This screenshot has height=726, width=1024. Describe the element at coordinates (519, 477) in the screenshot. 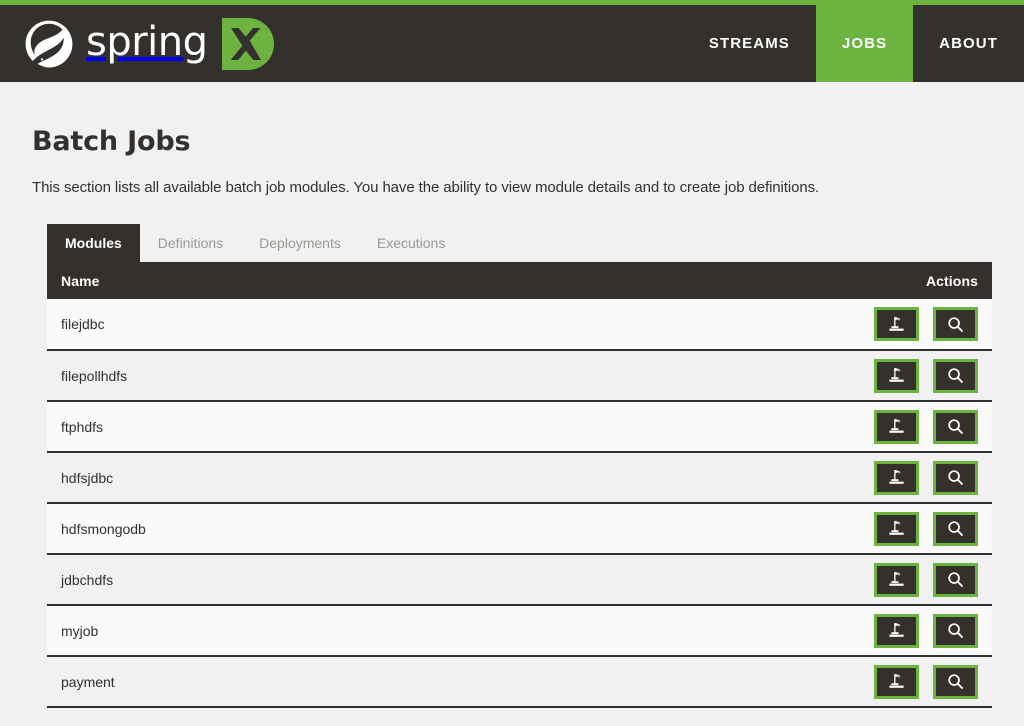

I see `table-row: hdfsjdbc` at that location.